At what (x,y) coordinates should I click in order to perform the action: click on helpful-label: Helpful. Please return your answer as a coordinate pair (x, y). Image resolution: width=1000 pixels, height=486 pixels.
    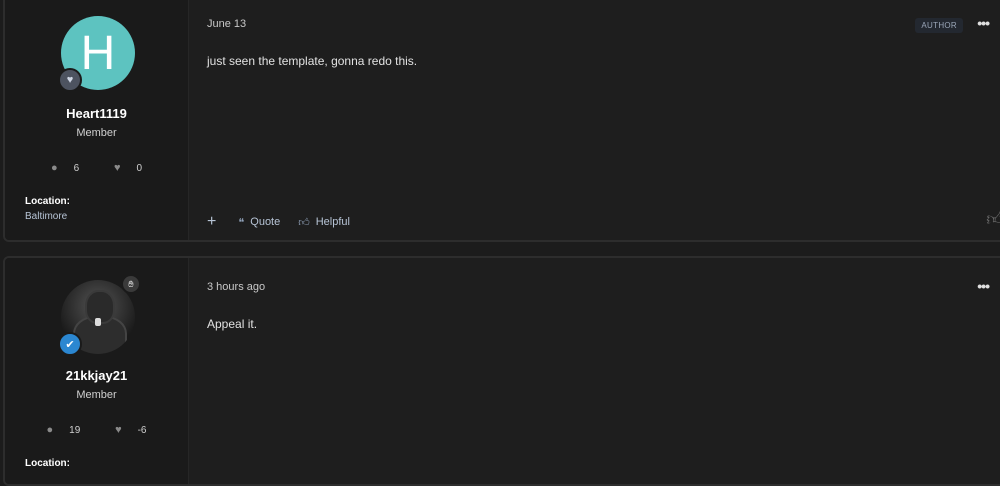
    Looking at the image, I should click on (332, 222).